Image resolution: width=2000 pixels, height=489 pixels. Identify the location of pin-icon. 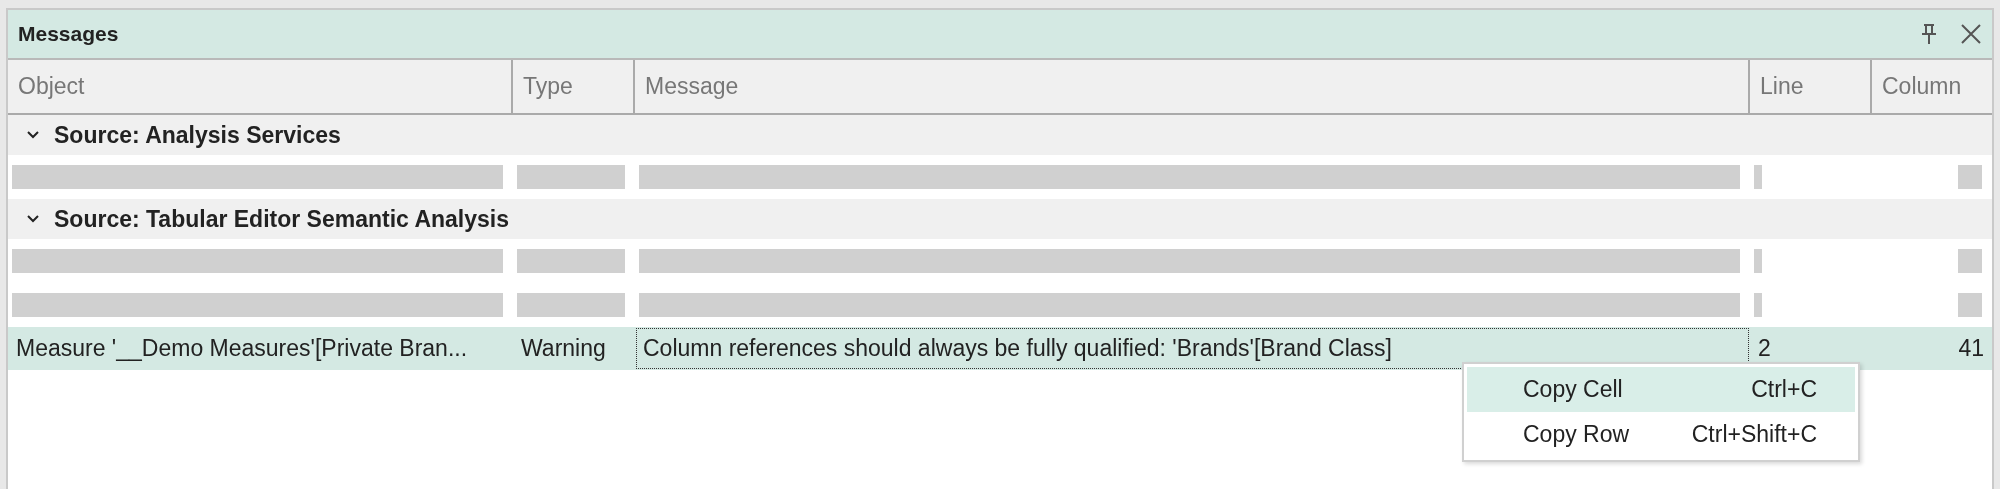
(1929, 34).